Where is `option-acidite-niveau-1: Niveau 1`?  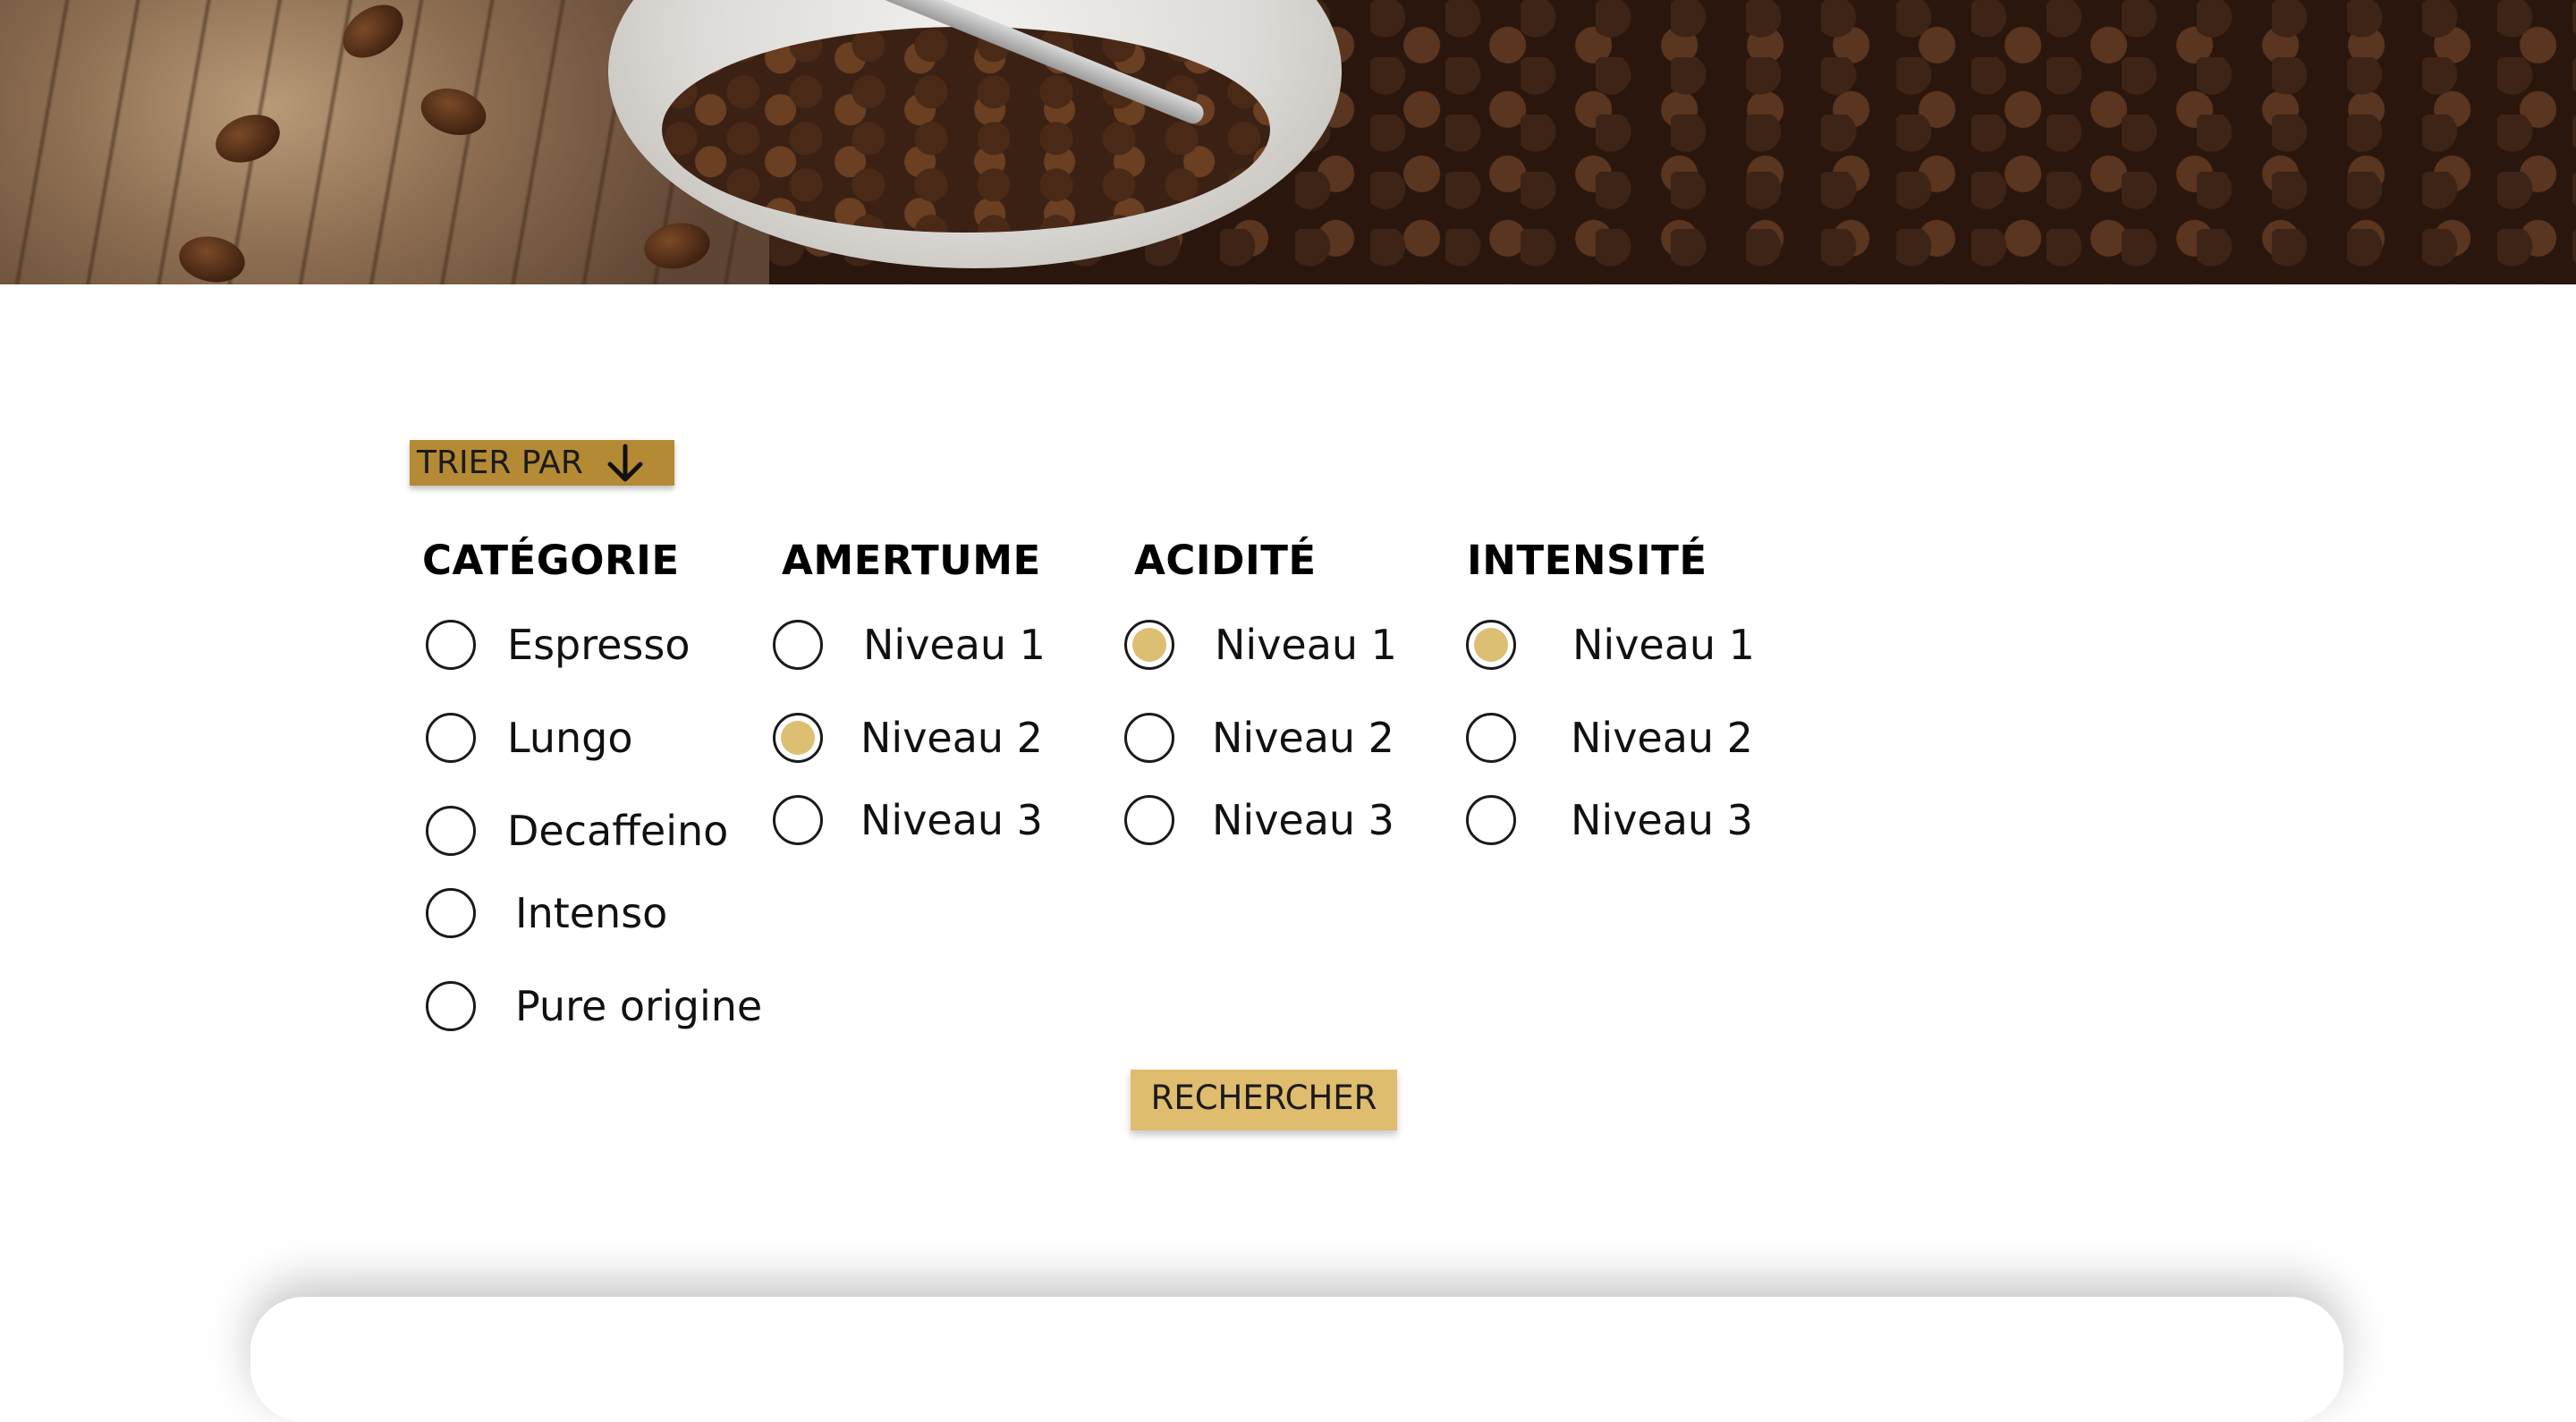
option-acidite-niveau-1: Niveau 1 is located at coordinates (1260, 645).